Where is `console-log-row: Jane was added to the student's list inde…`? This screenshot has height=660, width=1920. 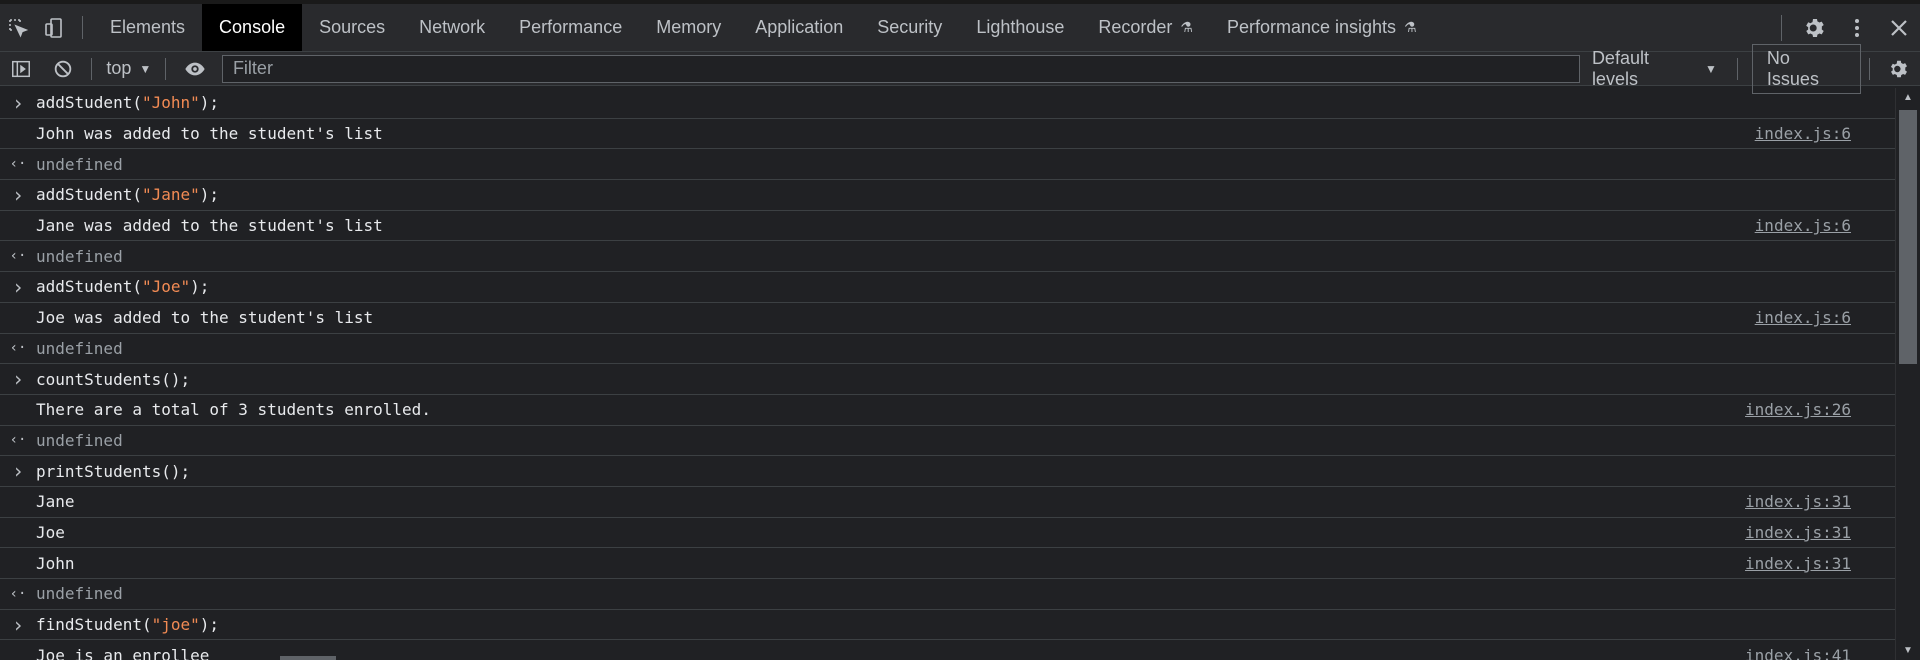 console-log-row: Jane was added to the student's list inde… is located at coordinates (948, 226).